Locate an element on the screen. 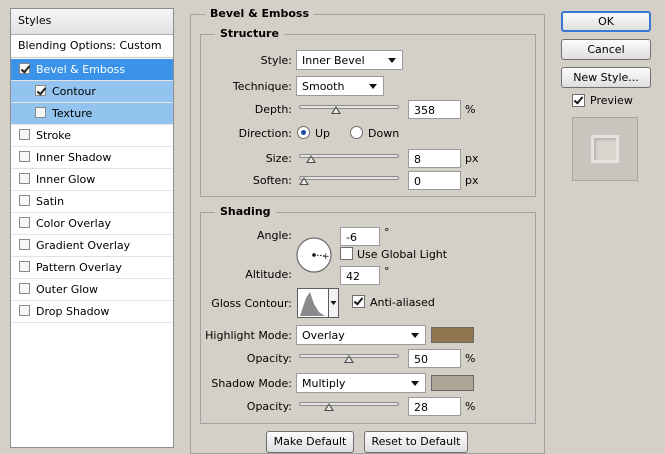 The image size is (665, 454). use-global-light-label: Use Global Light is located at coordinates (402, 254).